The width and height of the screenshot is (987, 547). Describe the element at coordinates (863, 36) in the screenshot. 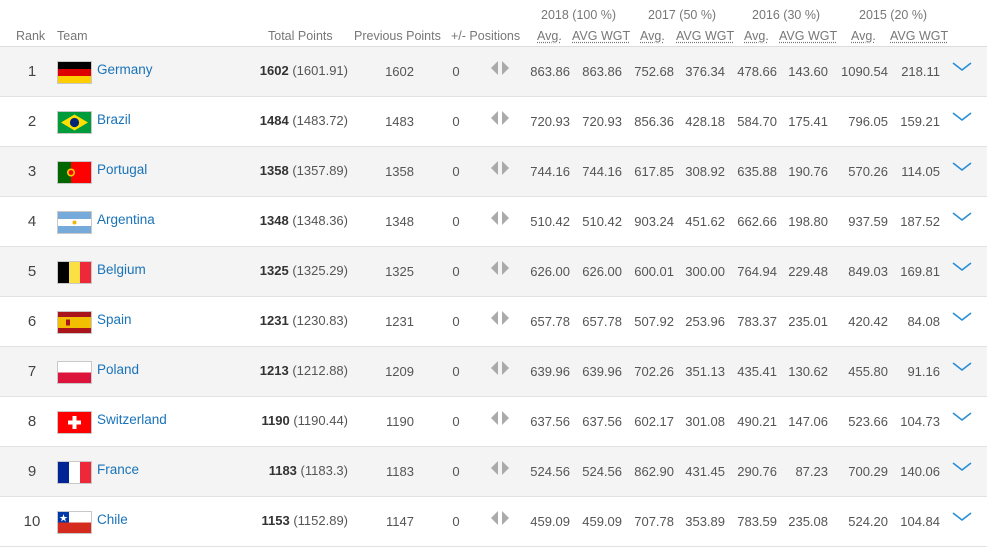

I see `header-2015-avg: Avg.` at that location.